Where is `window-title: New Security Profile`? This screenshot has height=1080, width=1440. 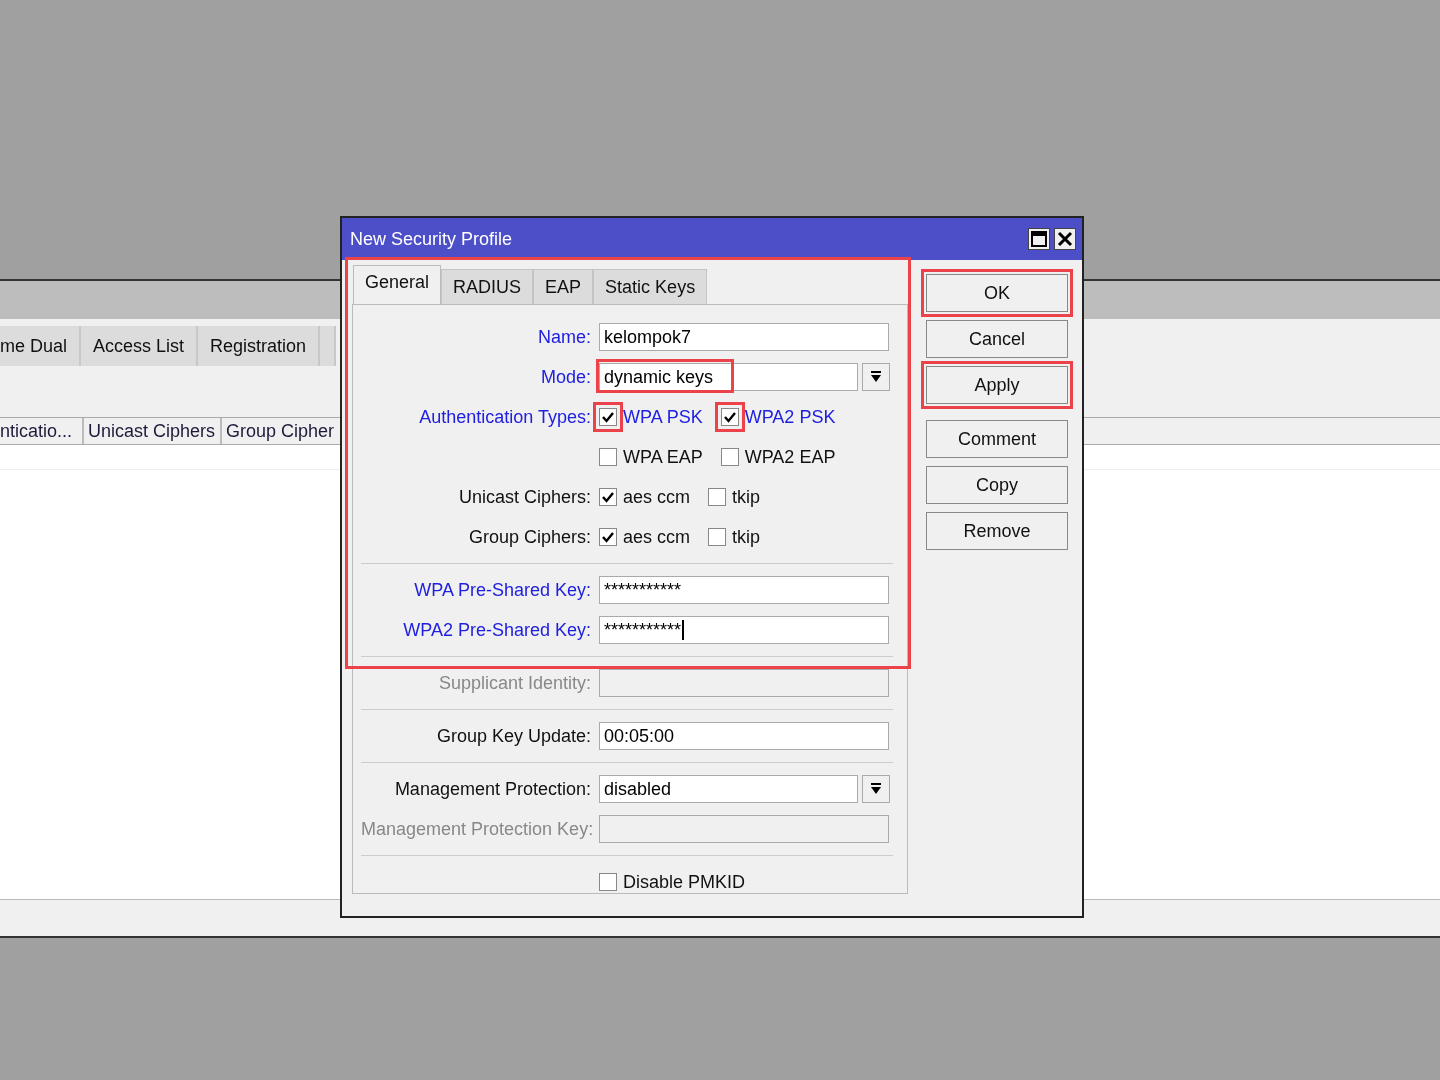 window-title: New Security Profile is located at coordinates (431, 239).